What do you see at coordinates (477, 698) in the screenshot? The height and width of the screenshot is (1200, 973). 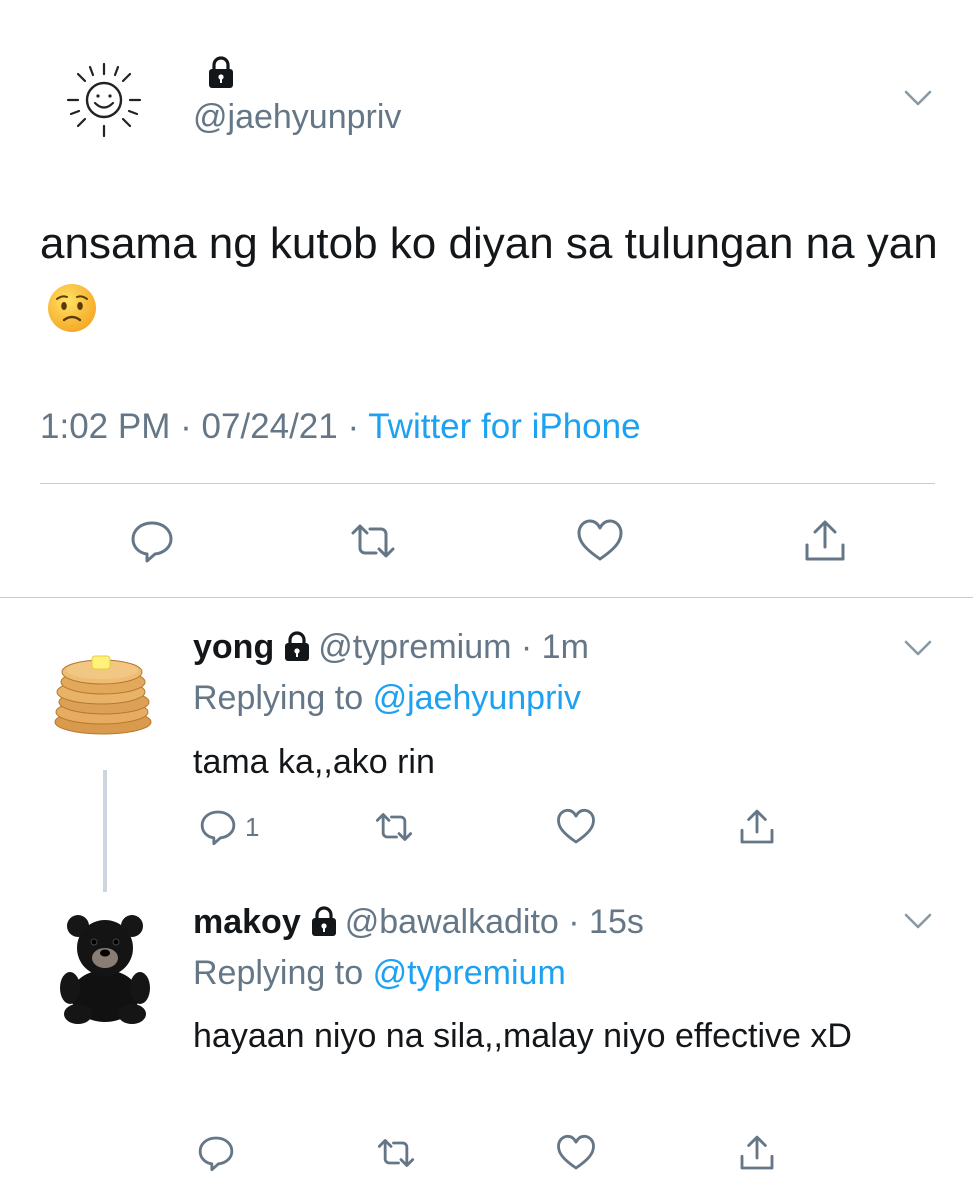 I see `replying-to-handle: @jaehyunpriv` at bounding box center [477, 698].